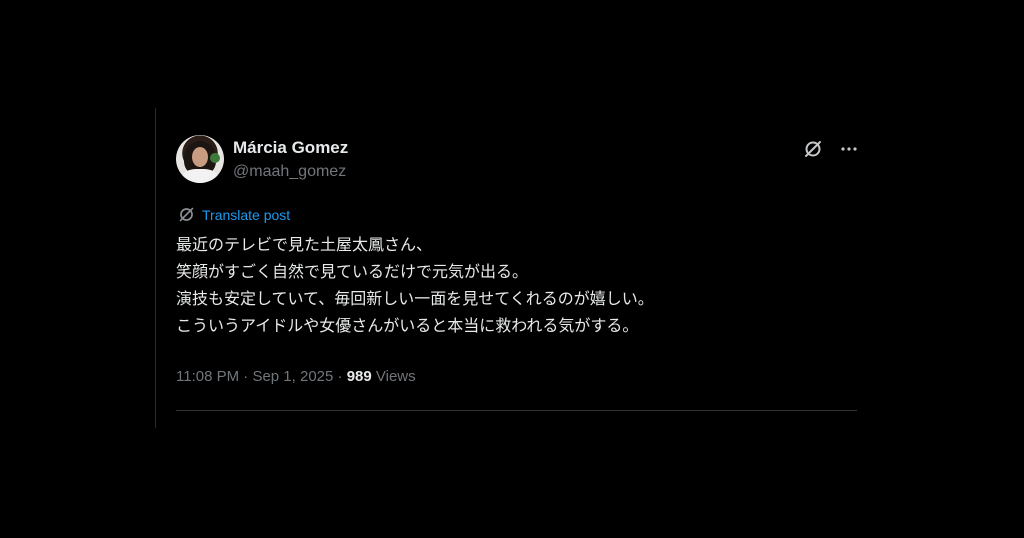  I want to click on more-horizontal-icon, so click(849, 149).